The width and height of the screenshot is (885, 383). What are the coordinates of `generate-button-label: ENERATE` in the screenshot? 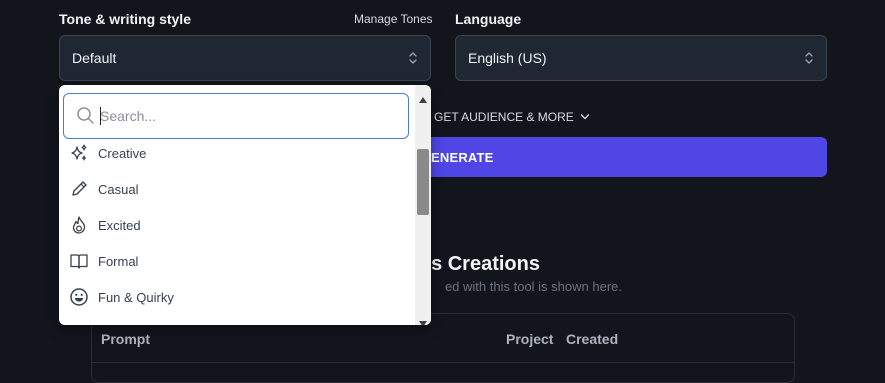 It's located at (462, 157).